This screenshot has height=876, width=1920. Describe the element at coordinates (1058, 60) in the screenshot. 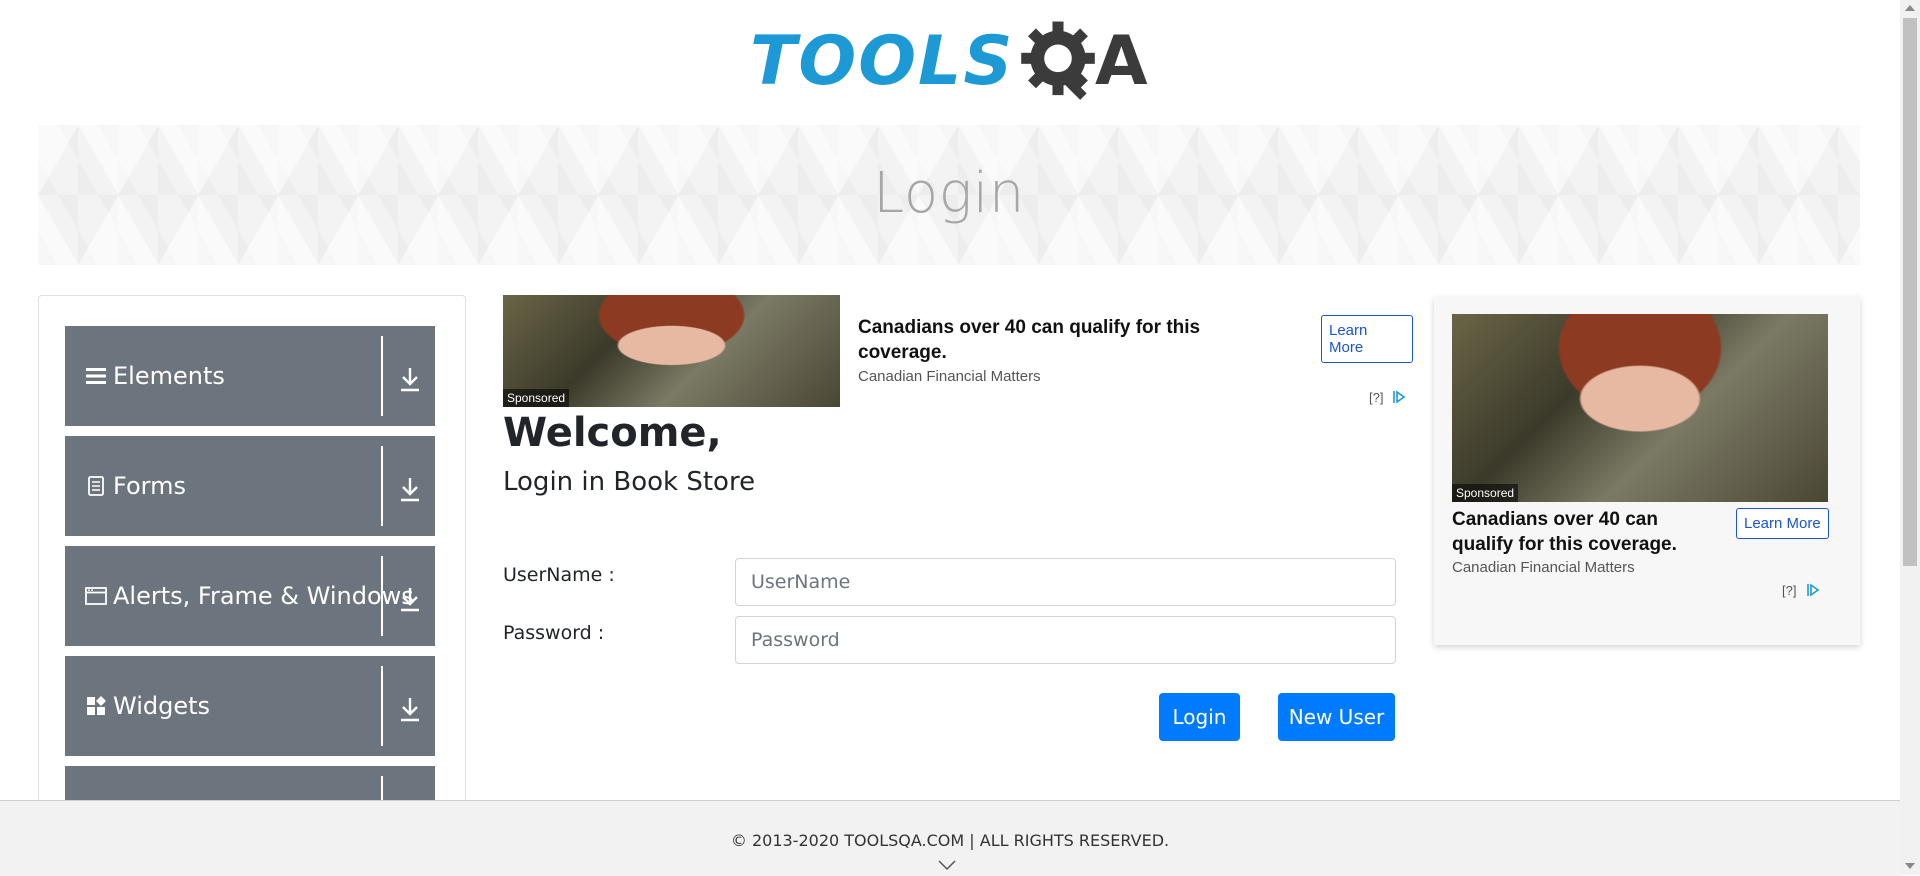

I see `gear-magnifier-icon` at that location.